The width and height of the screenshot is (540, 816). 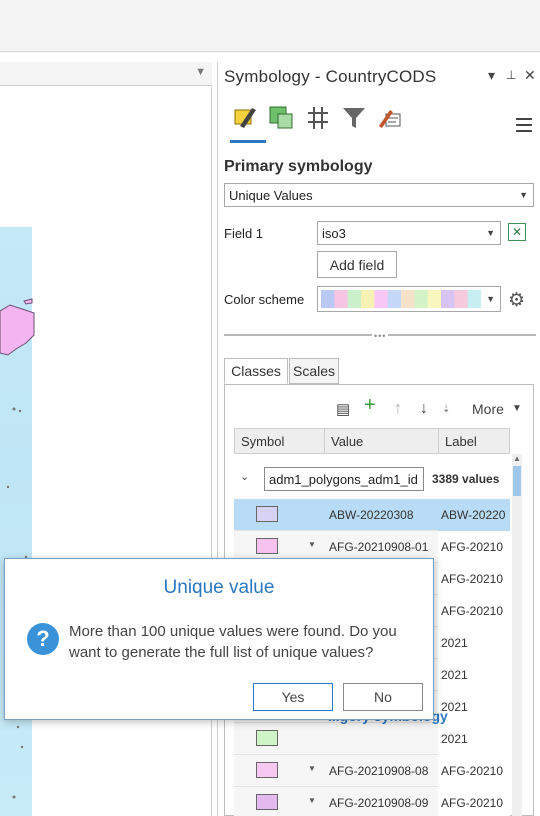 I want to click on pane-title: Symbology - CountryCODS, so click(x=330, y=76).